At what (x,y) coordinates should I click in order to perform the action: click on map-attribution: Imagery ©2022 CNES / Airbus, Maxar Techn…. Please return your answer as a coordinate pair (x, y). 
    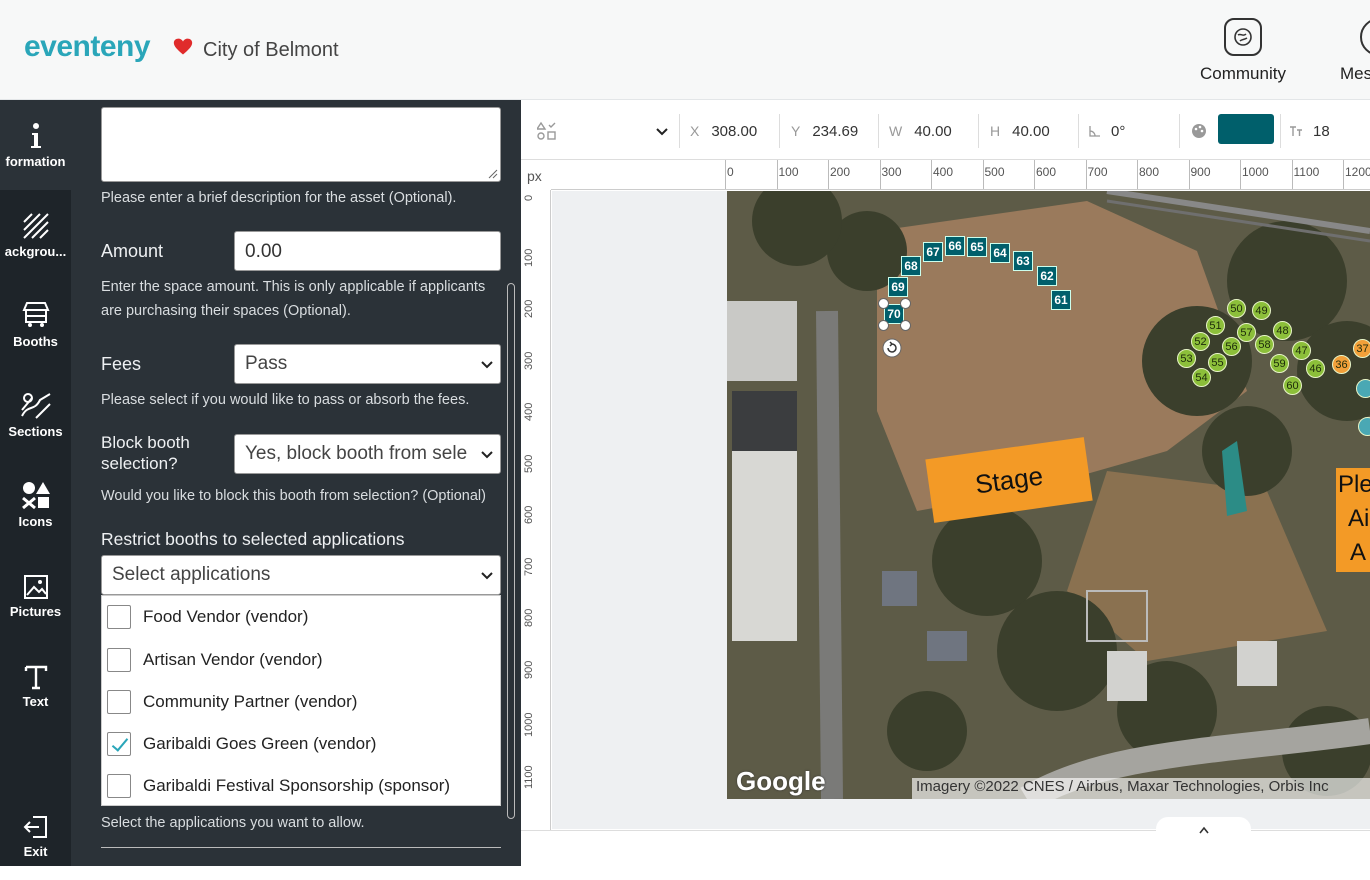
    Looking at the image, I should click on (1141, 788).